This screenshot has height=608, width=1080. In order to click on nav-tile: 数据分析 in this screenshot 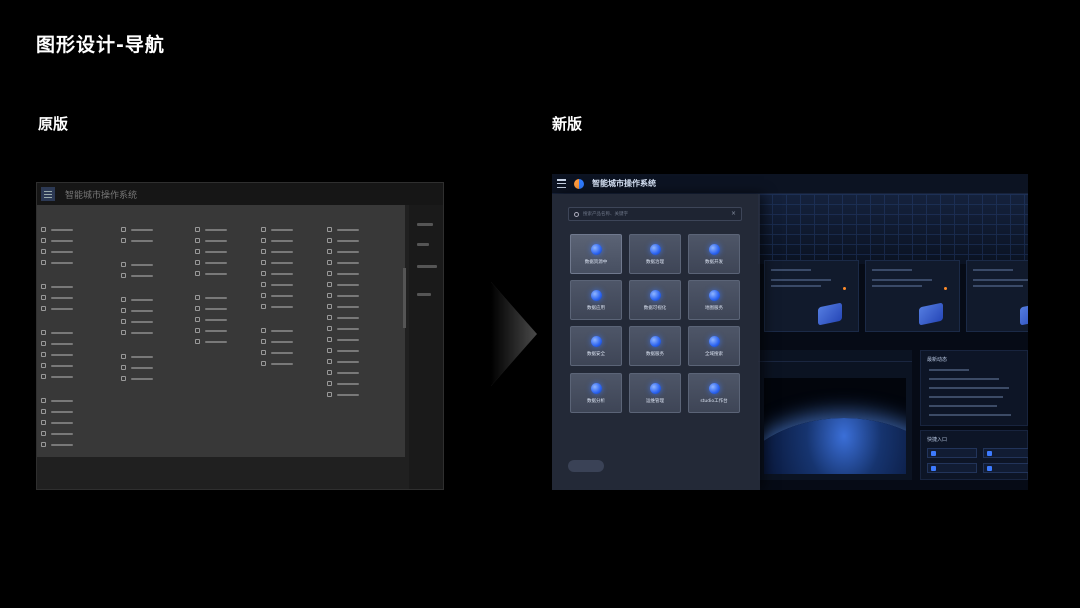, I will do `click(596, 393)`.